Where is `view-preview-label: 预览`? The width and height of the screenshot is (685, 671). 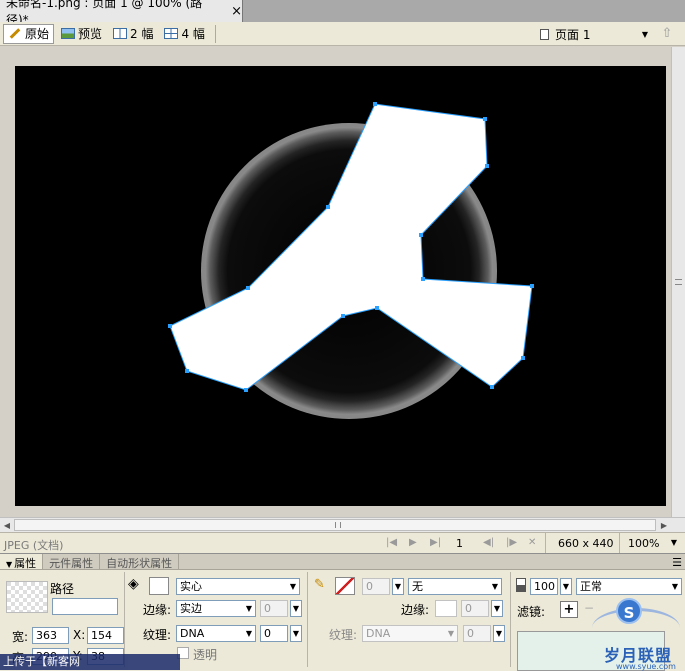
view-preview-label: 预览 is located at coordinates (90, 34).